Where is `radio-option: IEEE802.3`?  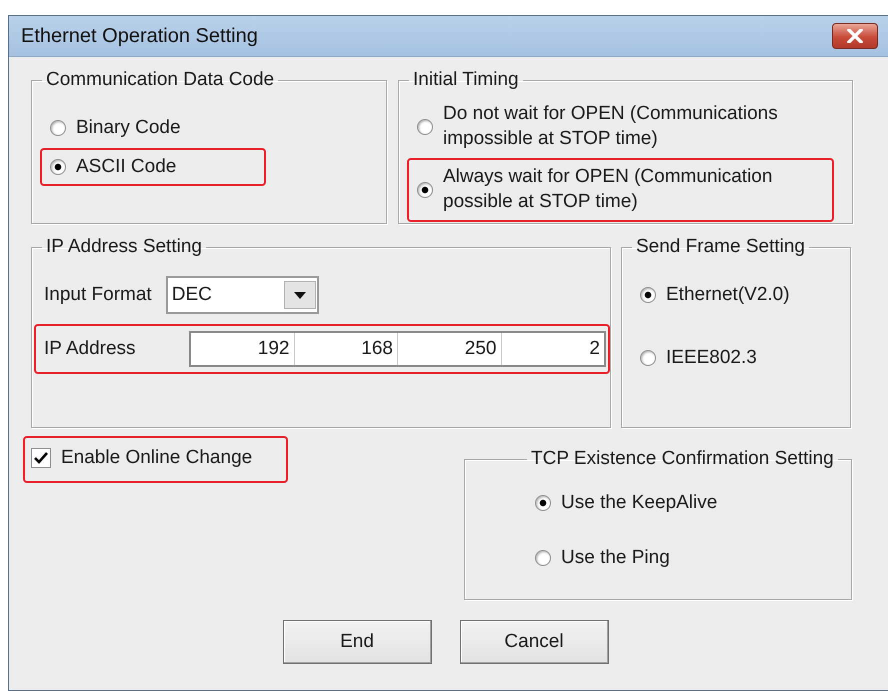
radio-option: IEEE802.3 is located at coordinates (735, 358).